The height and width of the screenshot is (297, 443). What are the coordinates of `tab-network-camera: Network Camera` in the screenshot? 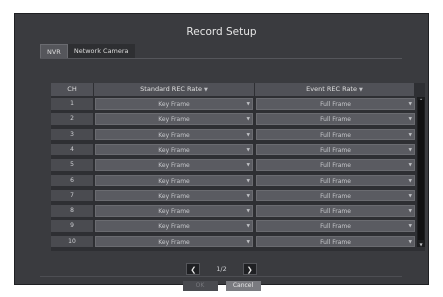 It's located at (101, 51).